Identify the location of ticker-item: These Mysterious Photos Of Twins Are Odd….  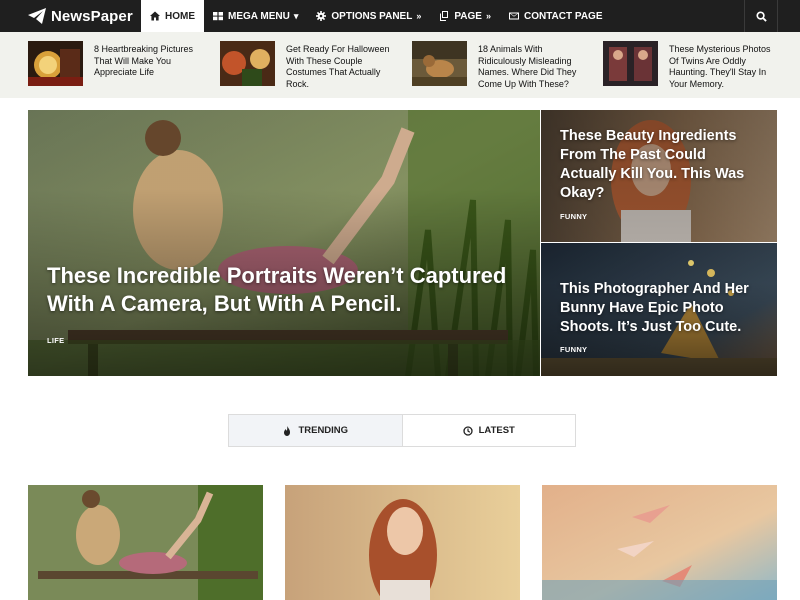
(691, 65).